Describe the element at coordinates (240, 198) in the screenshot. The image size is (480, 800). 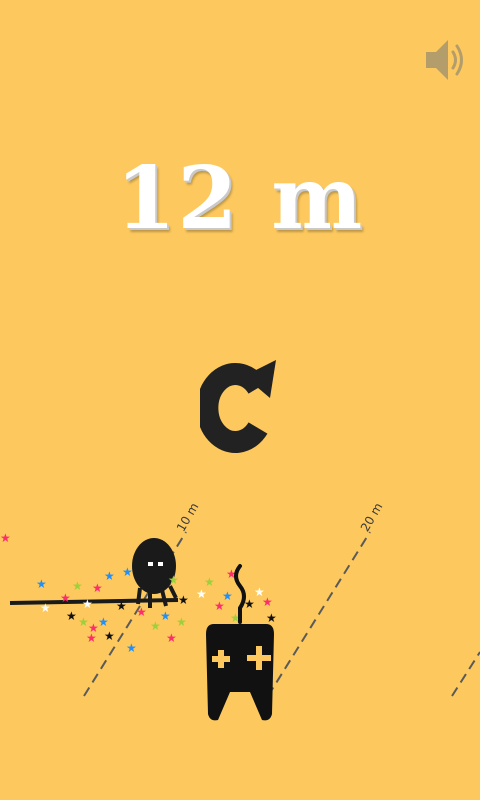
I see `distance-score: 12 m` at that location.